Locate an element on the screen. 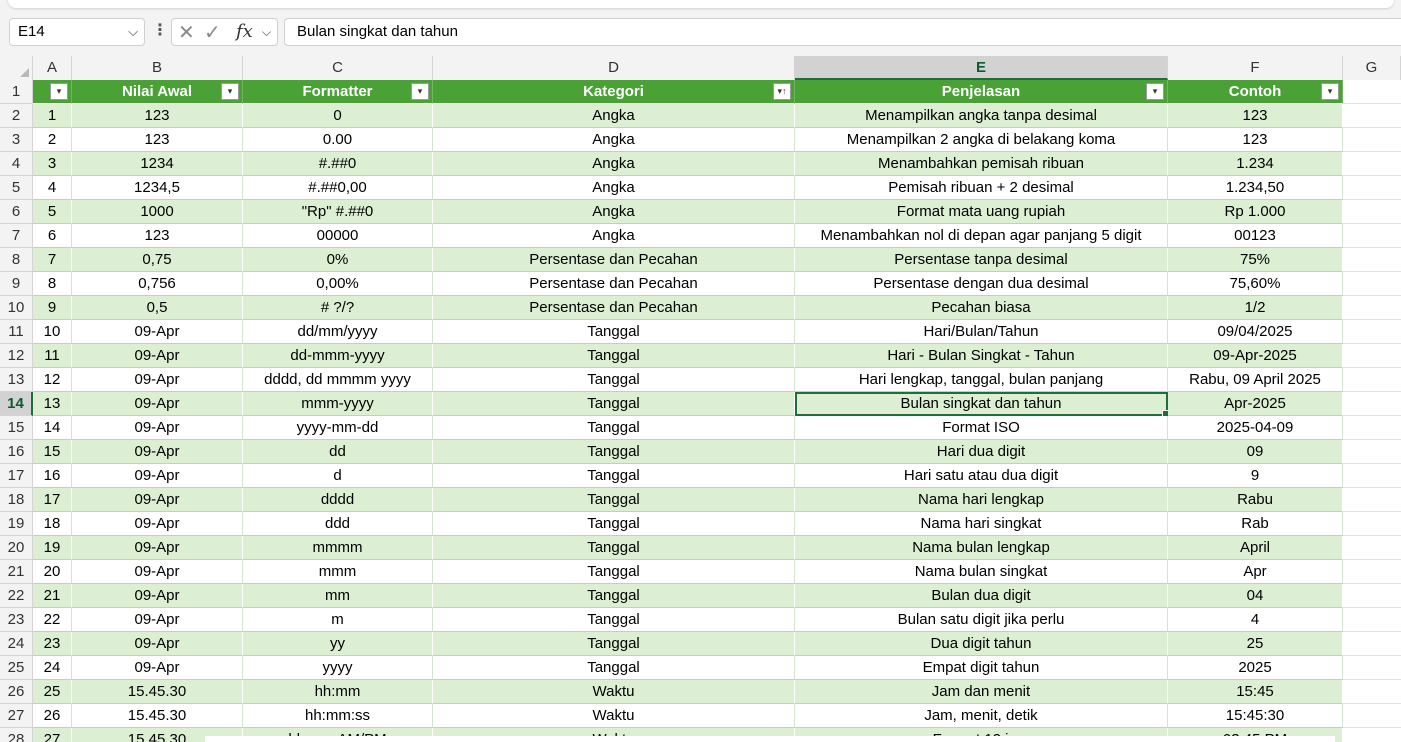 The width and height of the screenshot is (1401, 742). row-header: 21 is located at coordinates (16, 572).